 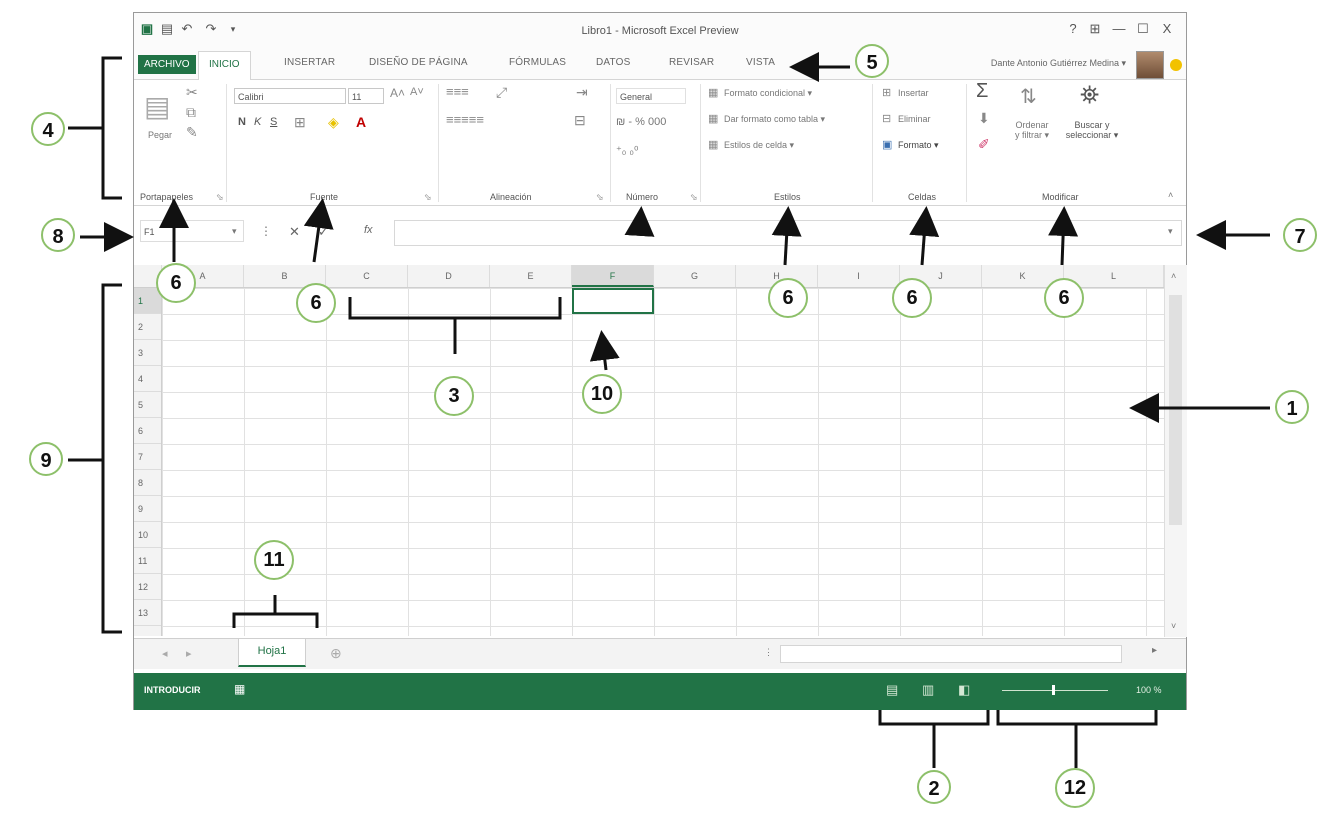 I want to click on callout-9: 9, so click(x=46, y=459).